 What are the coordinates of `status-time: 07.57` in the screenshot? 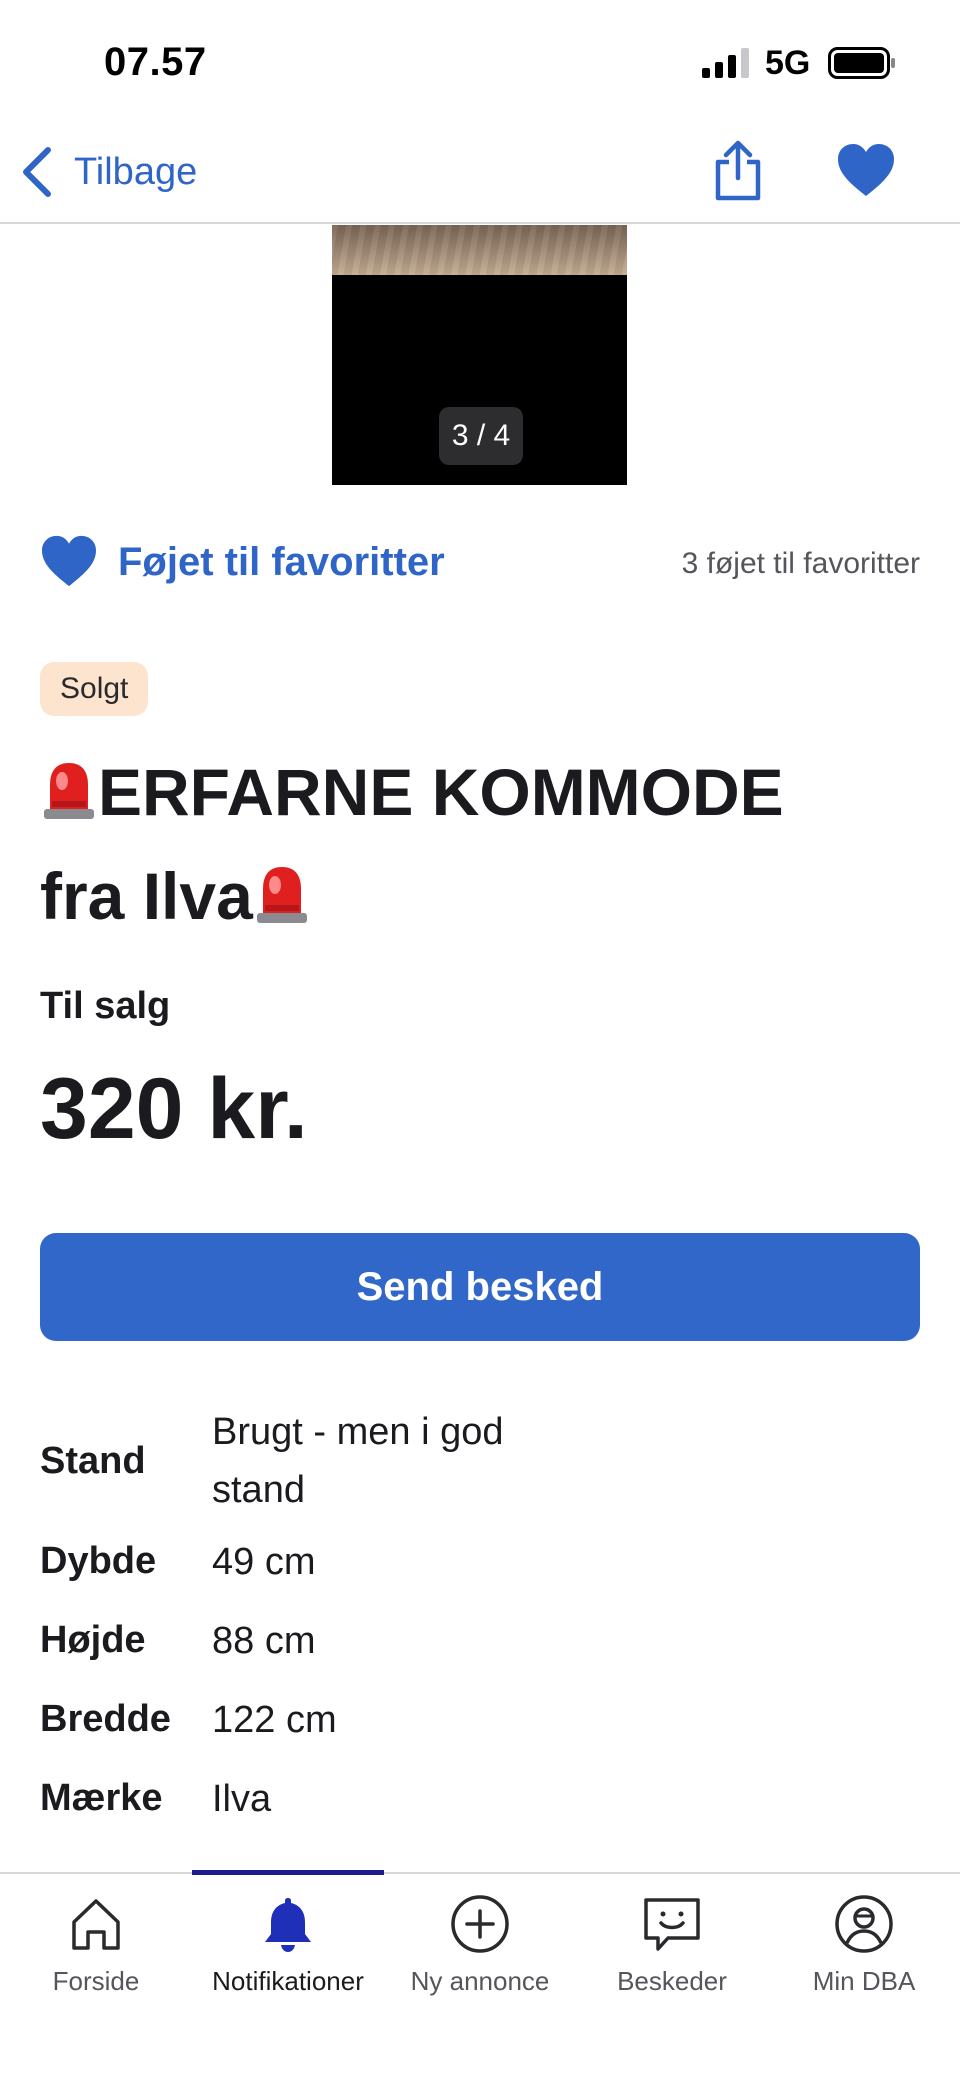 It's located at (155, 62).